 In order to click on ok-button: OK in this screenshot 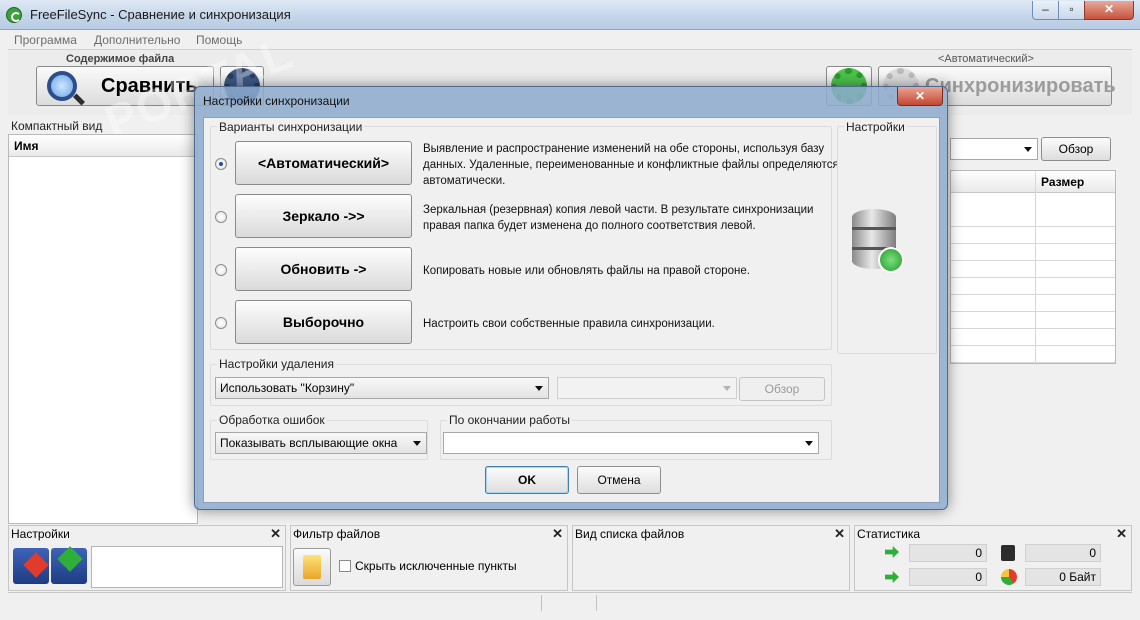, I will do `click(527, 480)`.